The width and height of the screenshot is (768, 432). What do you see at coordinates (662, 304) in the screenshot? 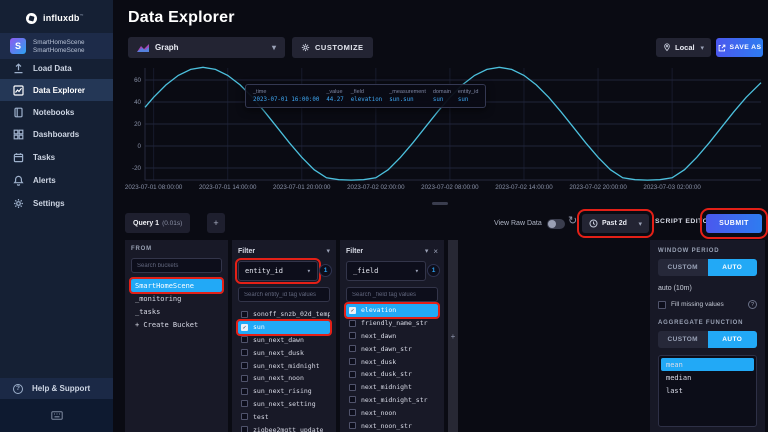
I see `fill-missing-values-checkbox` at bounding box center [662, 304].